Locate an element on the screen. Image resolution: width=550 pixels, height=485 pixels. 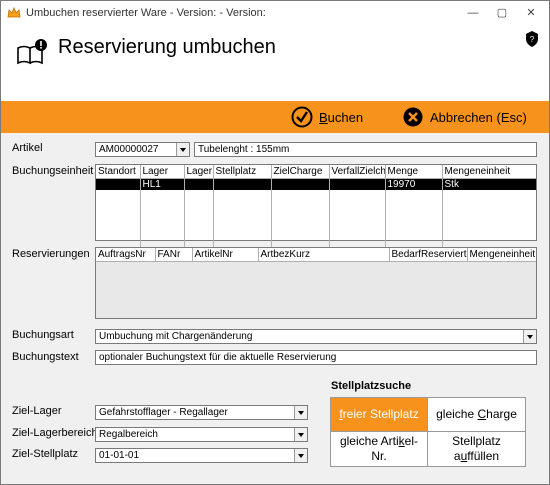
shield-question-icon: ? is located at coordinates (532, 39).